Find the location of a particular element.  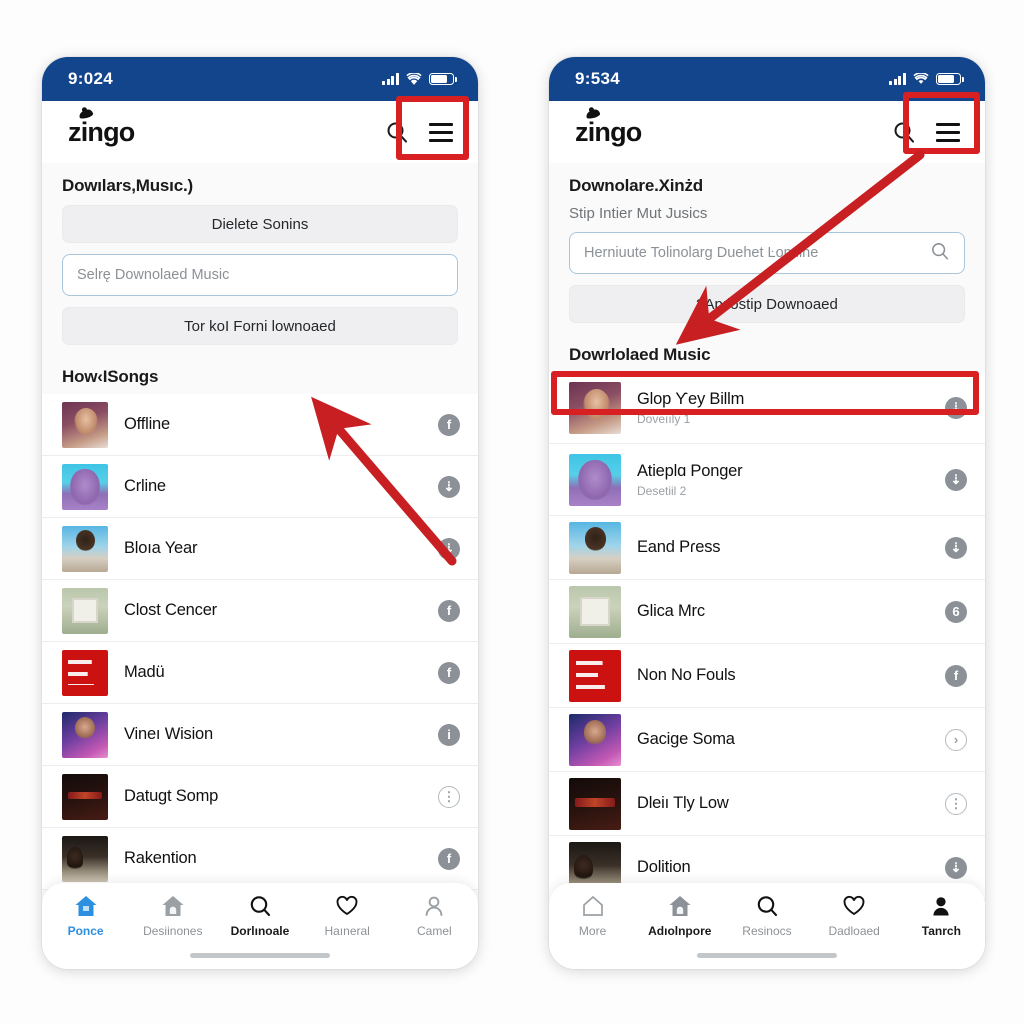

song-title: Glica Mrc is located at coordinates (671, 611).